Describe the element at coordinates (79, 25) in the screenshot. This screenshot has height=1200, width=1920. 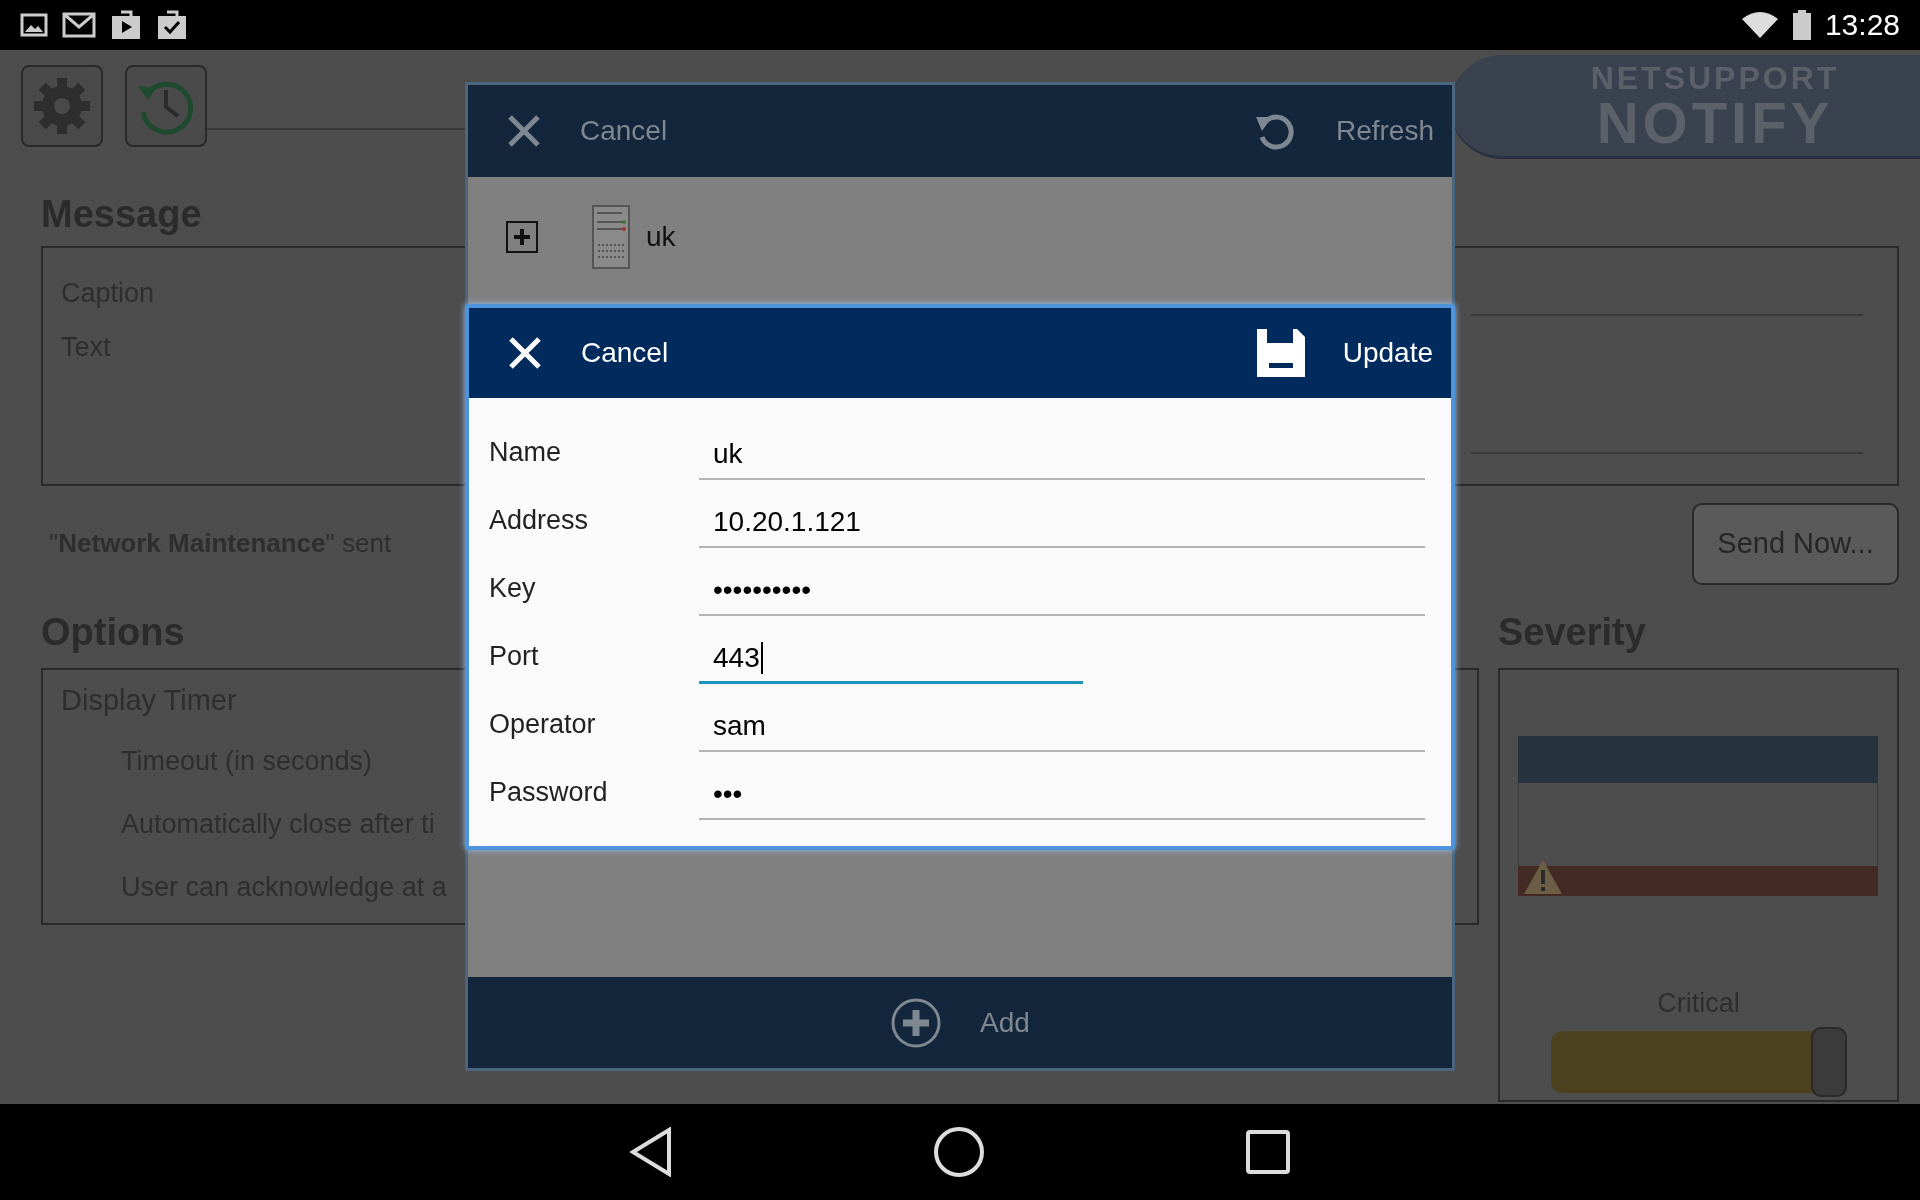
I see `mail-icon` at that location.